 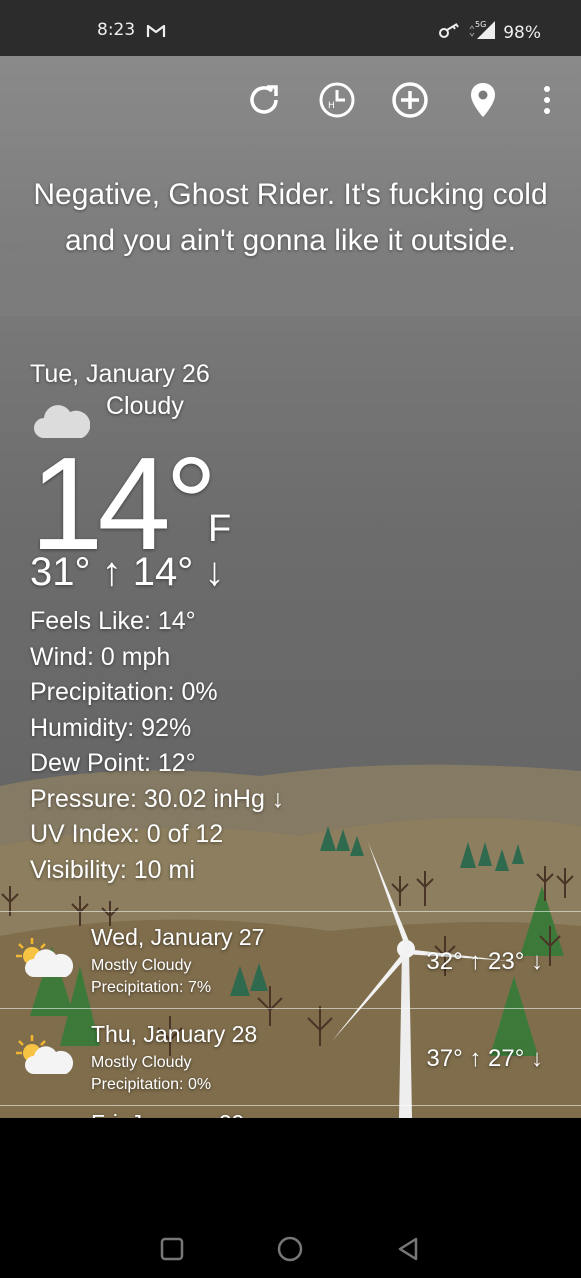 What do you see at coordinates (127, 834) in the screenshot?
I see `uv-index: UV Index: 0 of 12` at bounding box center [127, 834].